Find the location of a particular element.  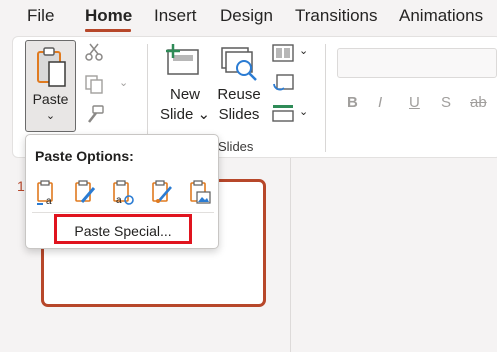

tab-home: Home is located at coordinates (108, 16).